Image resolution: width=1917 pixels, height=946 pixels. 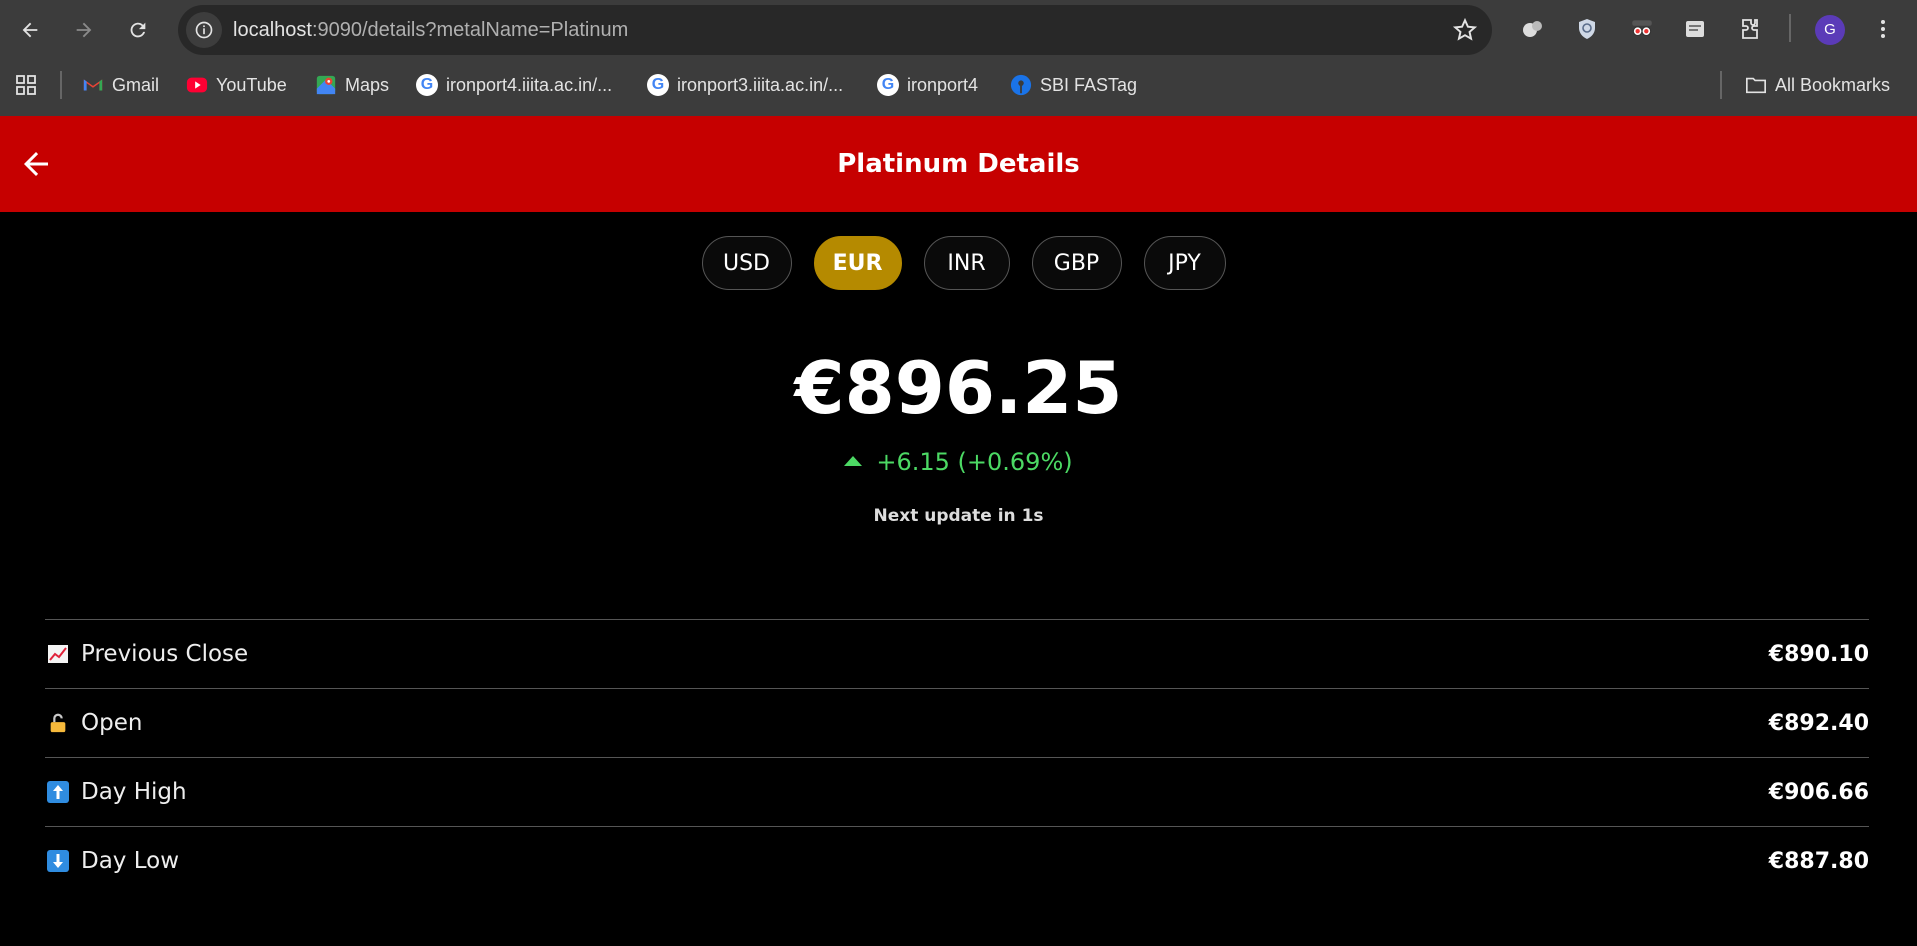 What do you see at coordinates (112, 723) in the screenshot?
I see `stat-label-text: Open` at bounding box center [112, 723].